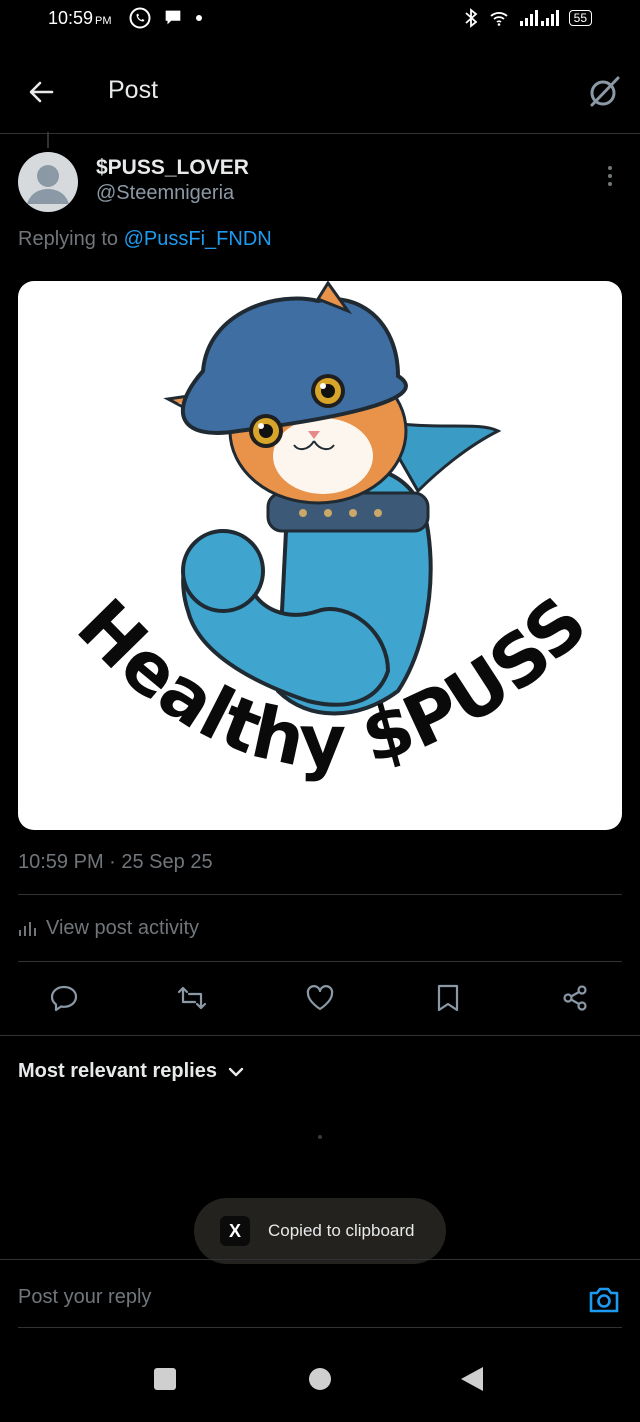 This screenshot has height=1422, width=640. I want to click on action-bar, so click(320, 998).